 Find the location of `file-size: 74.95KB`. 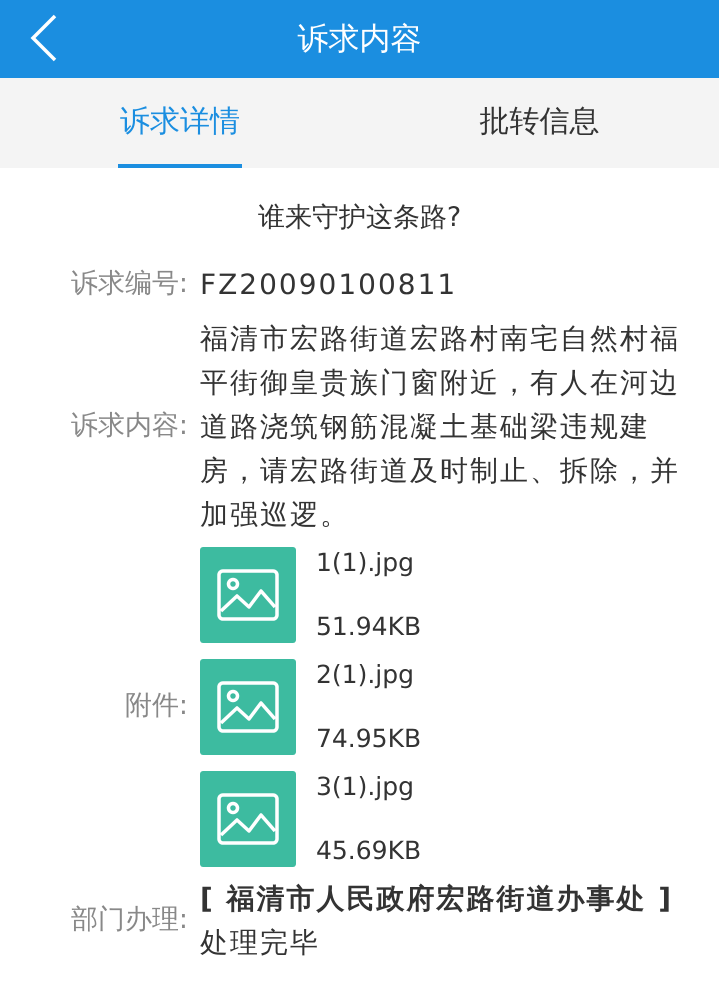

file-size: 74.95KB is located at coordinates (369, 738).